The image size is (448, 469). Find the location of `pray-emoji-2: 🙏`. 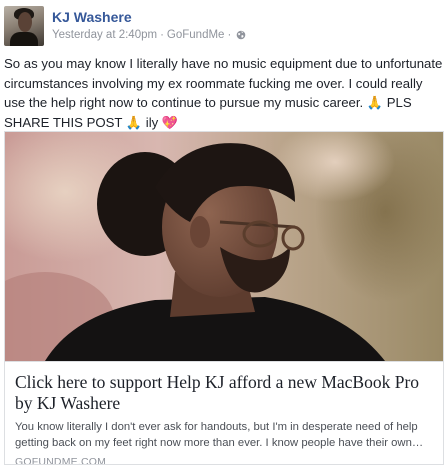

pray-emoji-2: 🙏 is located at coordinates (134, 122).